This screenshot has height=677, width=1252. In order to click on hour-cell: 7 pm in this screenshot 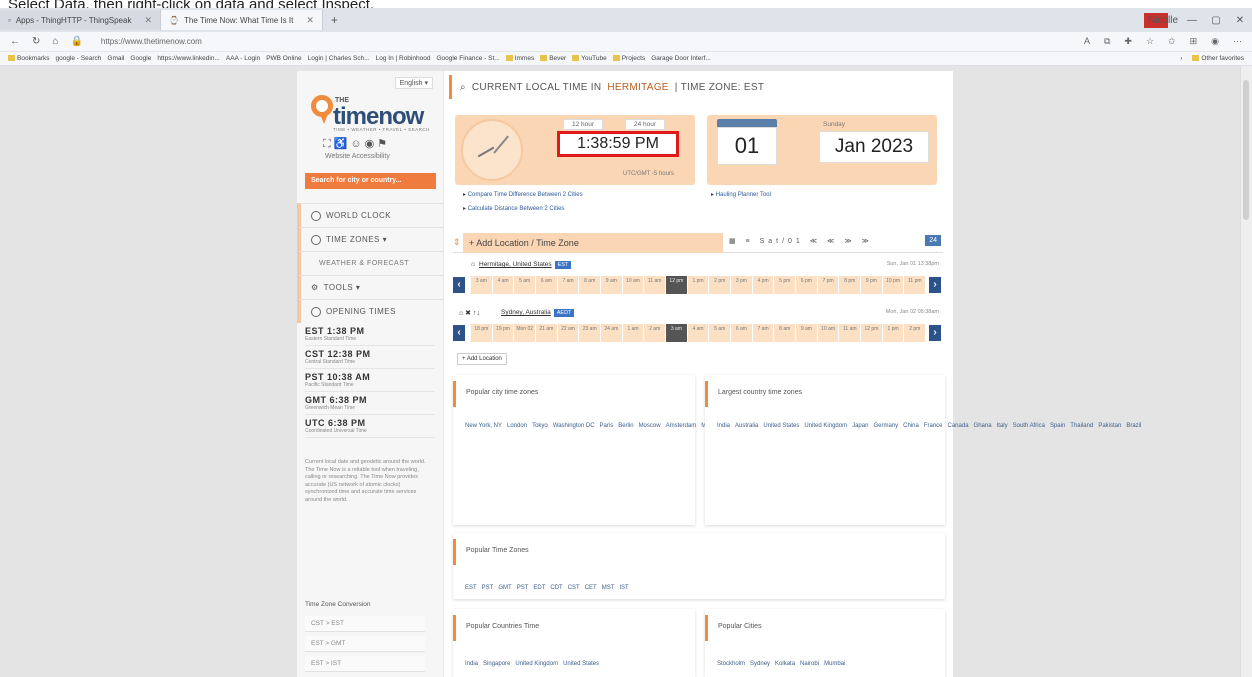, I will do `click(828, 285)`.